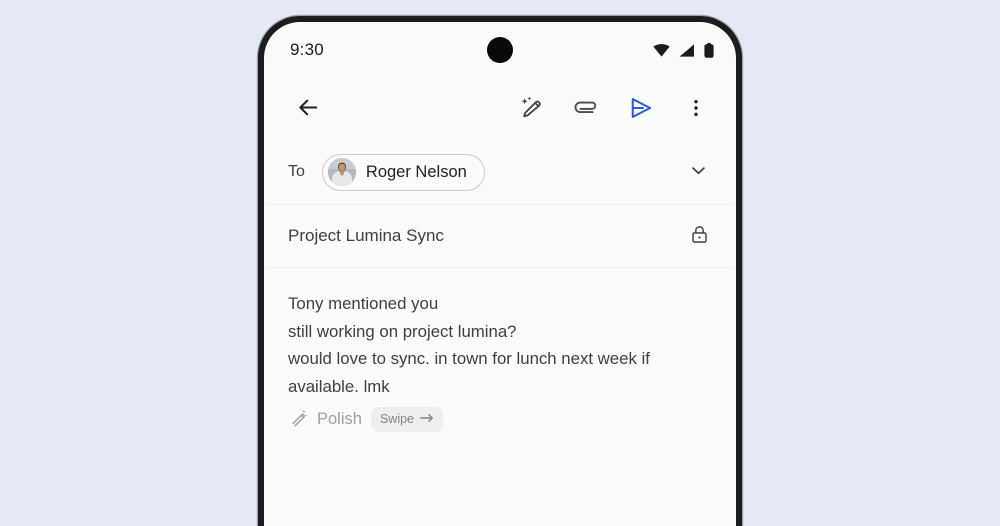 The height and width of the screenshot is (526, 1000). I want to click on battery-icon, so click(709, 50).